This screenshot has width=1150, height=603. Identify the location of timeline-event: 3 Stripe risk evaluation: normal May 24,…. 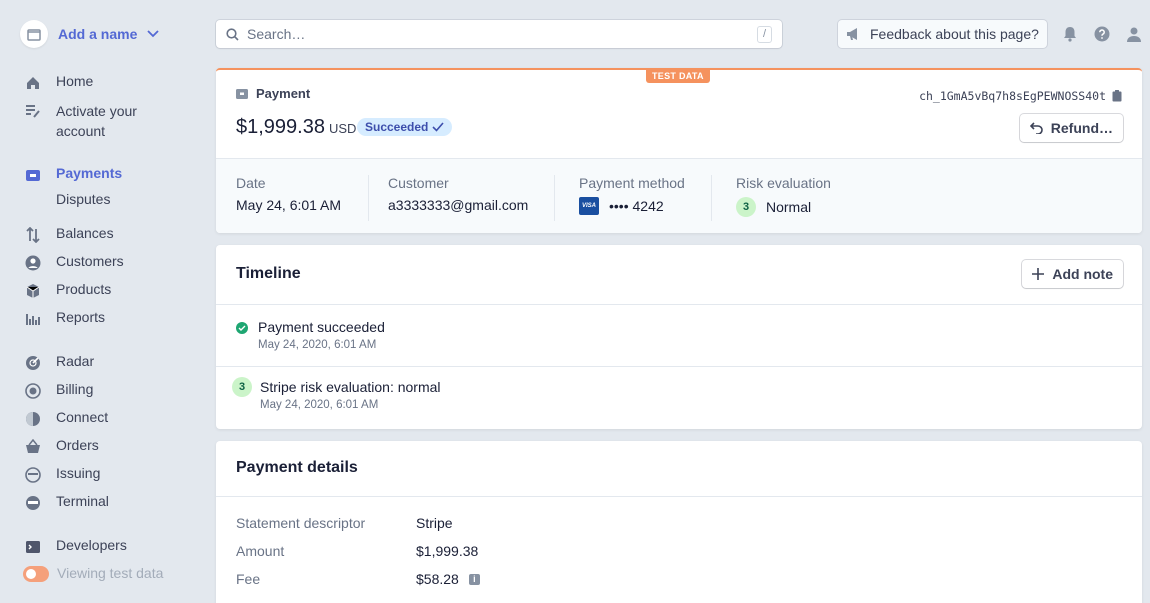
(336, 394).